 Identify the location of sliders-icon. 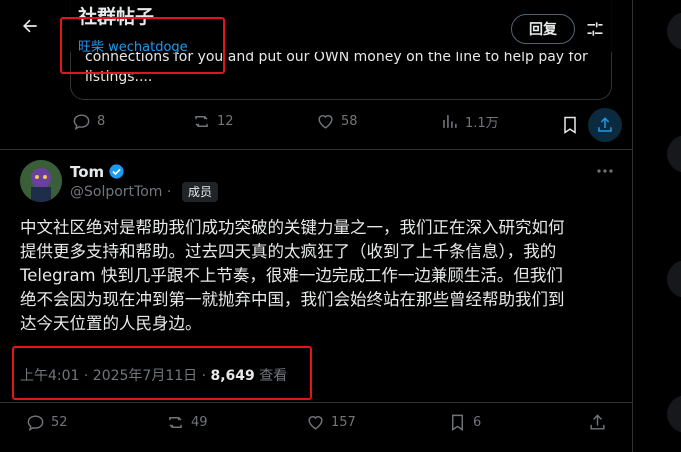
(595, 29).